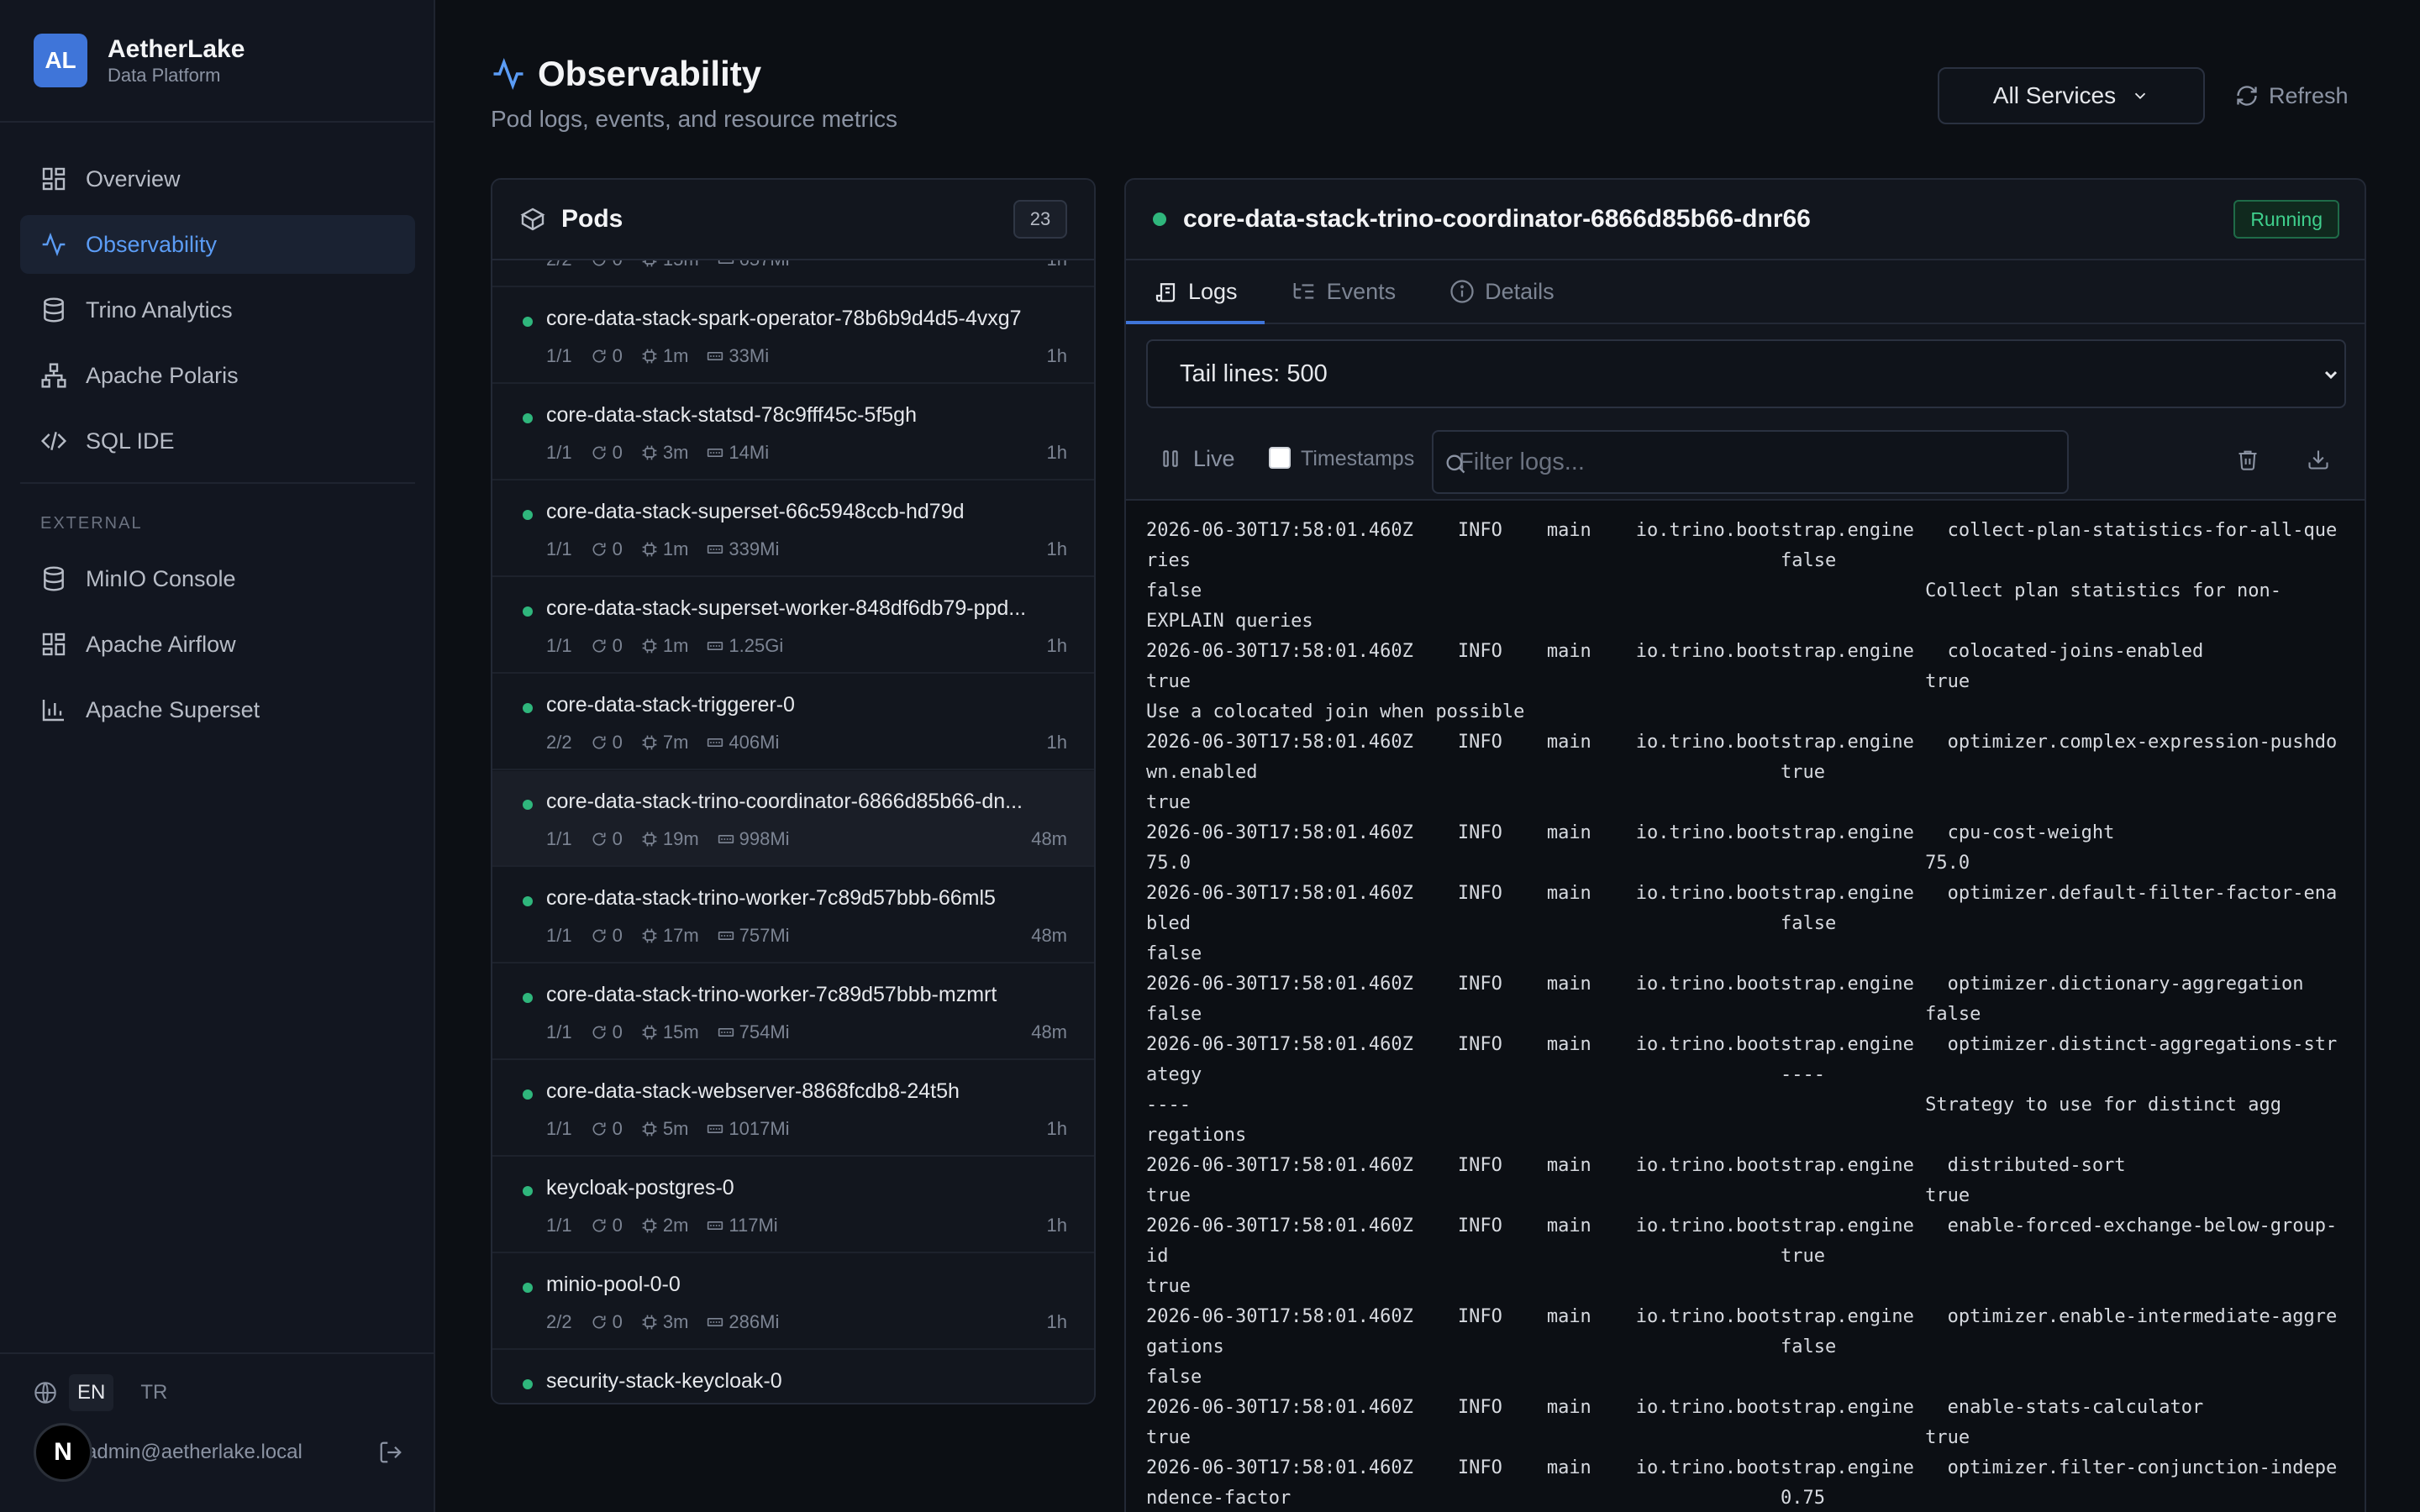  Describe the element at coordinates (1746, 373) in the screenshot. I see `tail-lines-select: Tail lines: 500` at that location.